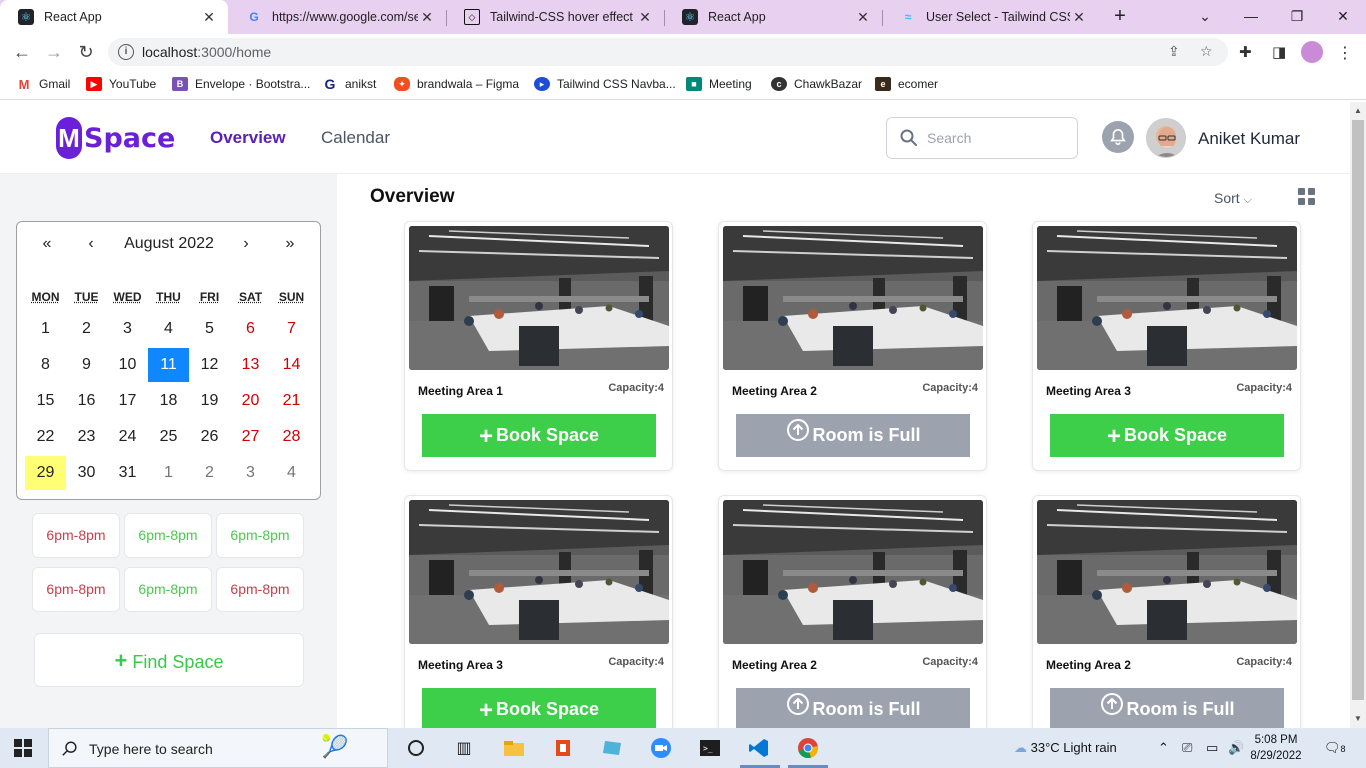 The image size is (1366, 768). Describe the element at coordinates (291, 473) in the screenshot. I see `calendar-day: 4` at that location.